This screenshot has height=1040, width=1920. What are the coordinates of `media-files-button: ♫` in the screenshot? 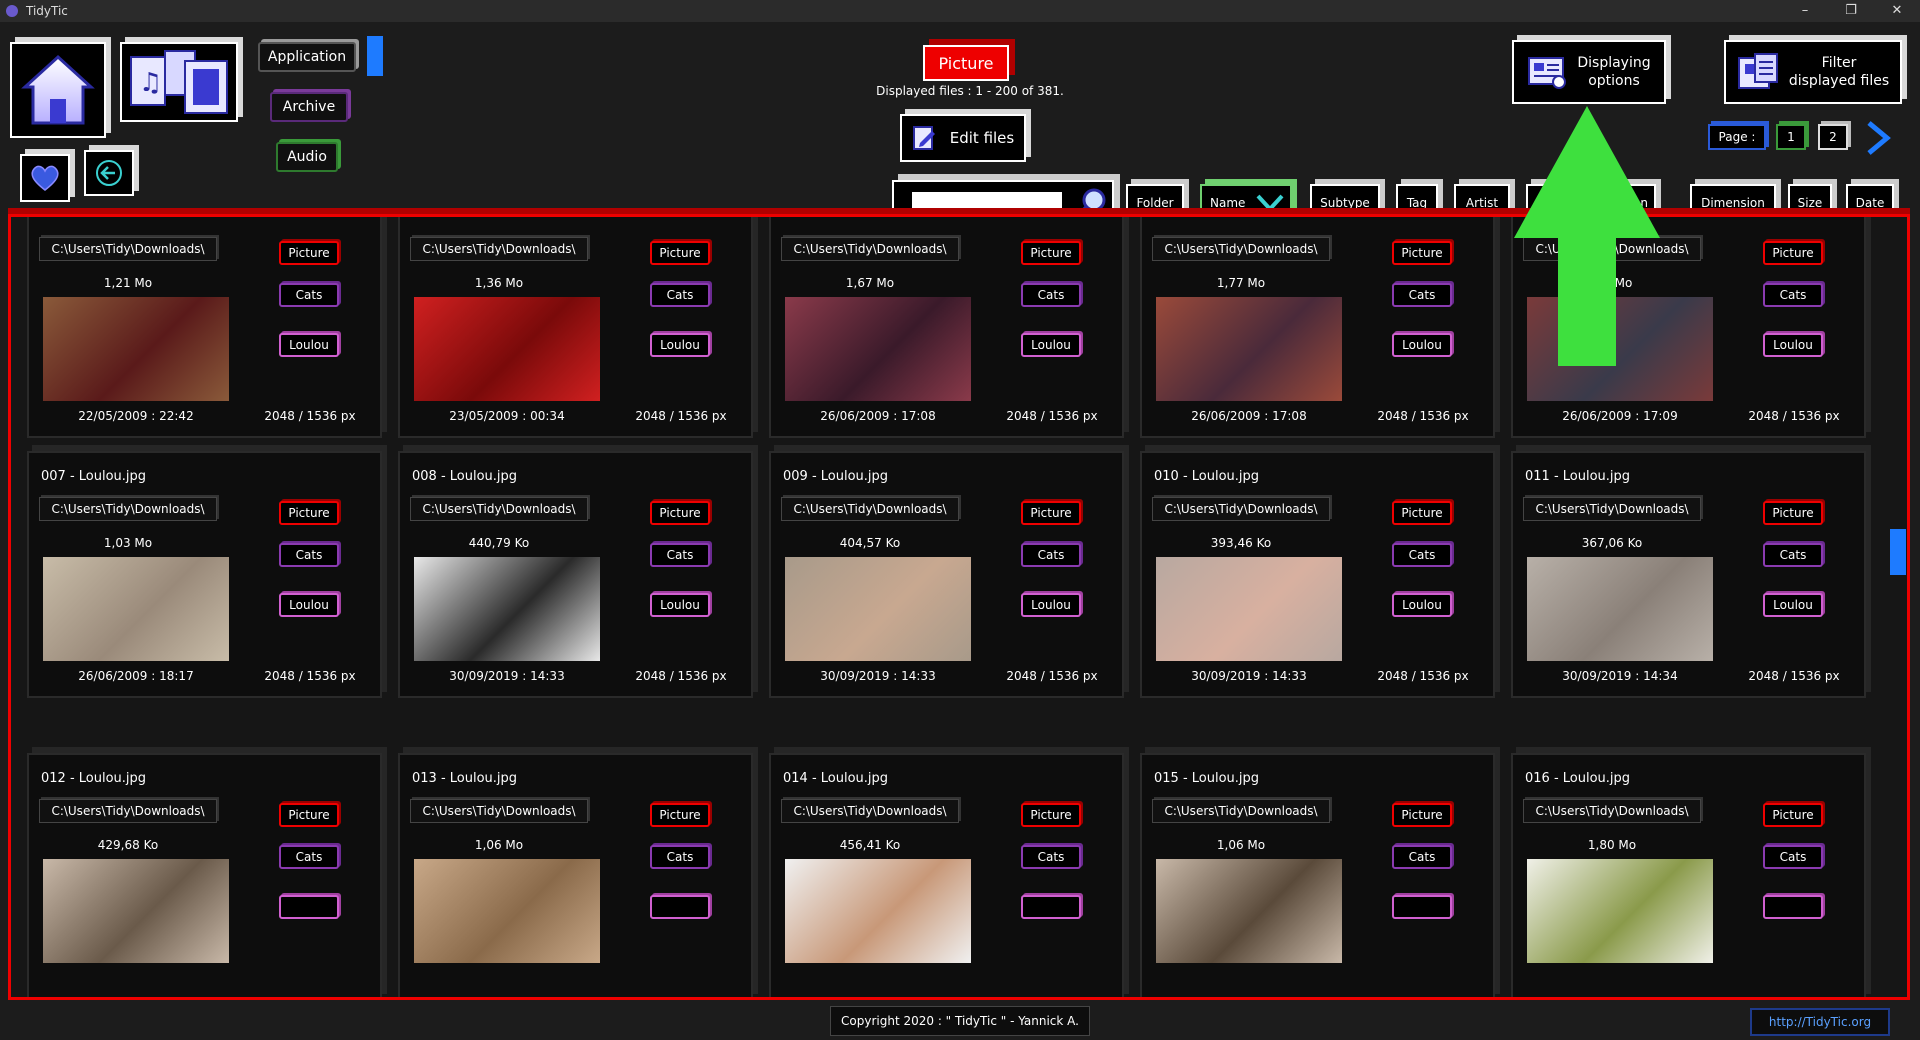 It's located at (179, 82).